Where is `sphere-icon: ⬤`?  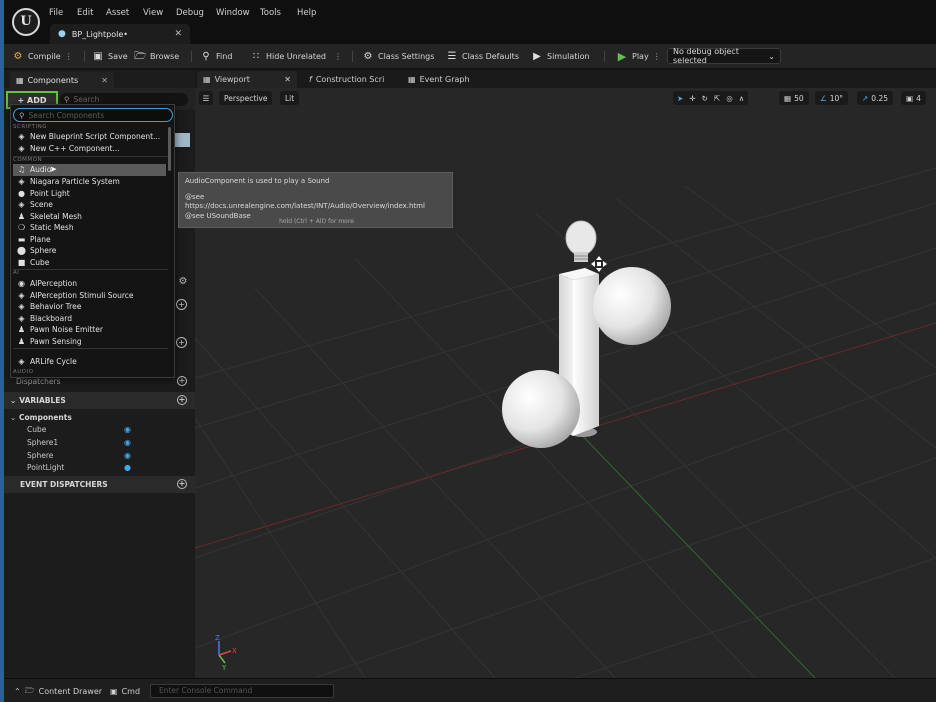 sphere-icon: ⬤ is located at coordinates (21, 251).